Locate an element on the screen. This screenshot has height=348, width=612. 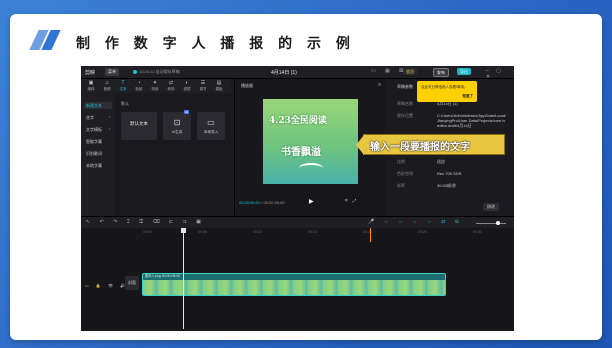
category-text-template: 文字模板 › is located at coordinates (98, 129).